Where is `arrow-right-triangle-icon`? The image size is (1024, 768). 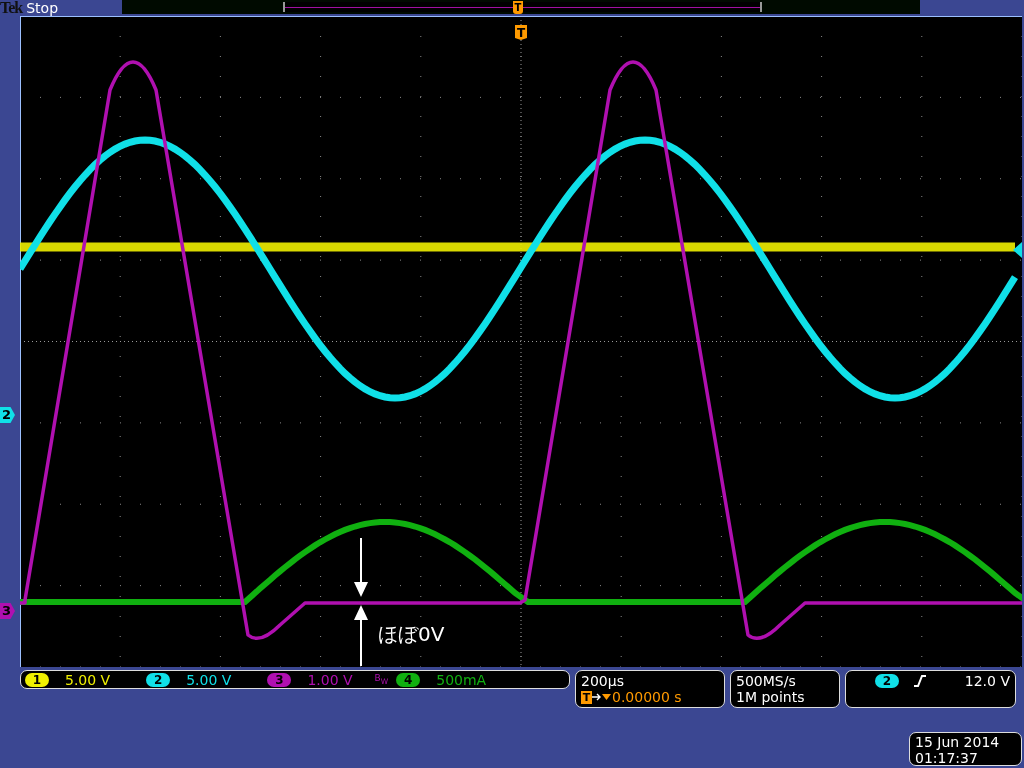
arrow-right-triangle-icon is located at coordinates (602, 697).